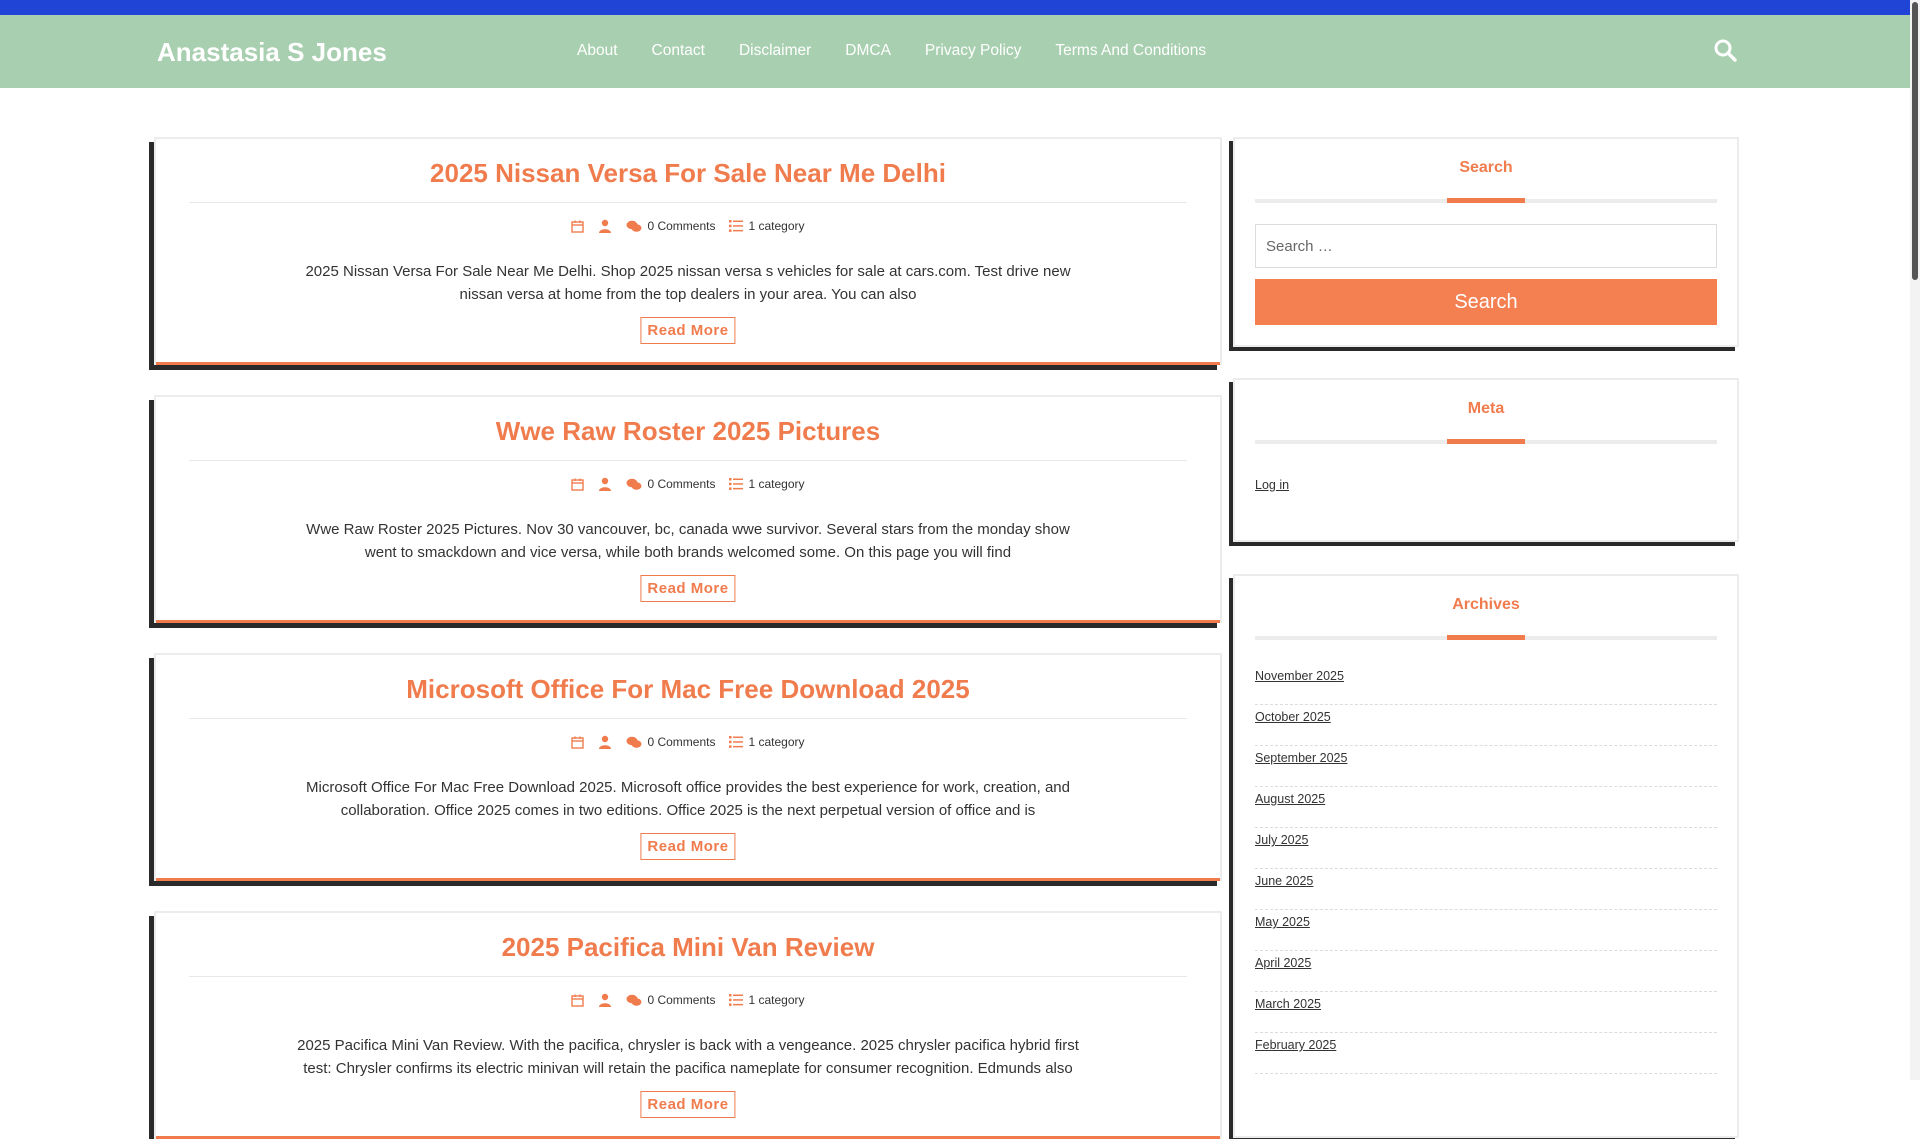 The height and width of the screenshot is (1139, 1920). I want to click on nav-dmca: DMCA, so click(868, 51).